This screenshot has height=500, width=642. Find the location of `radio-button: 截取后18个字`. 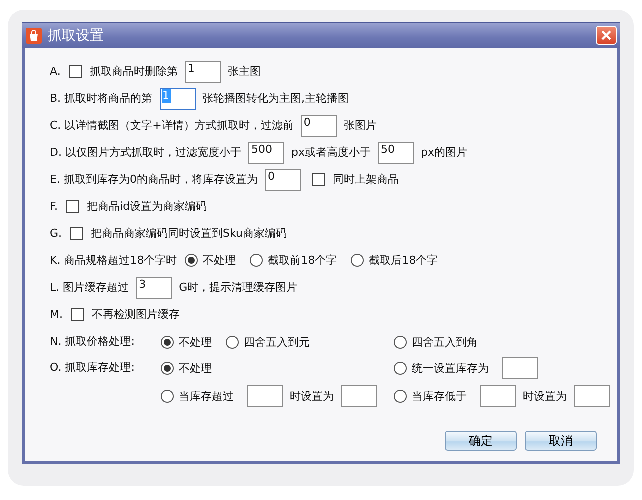

radio-button: 截取后18个字 is located at coordinates (394, 260).